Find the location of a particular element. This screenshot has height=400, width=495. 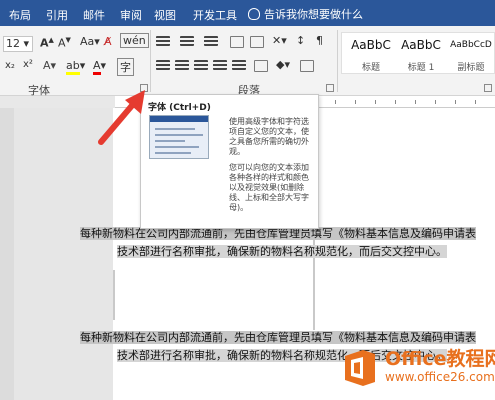

text-effects-icon: A▾ is located at coordinates (49, 65).